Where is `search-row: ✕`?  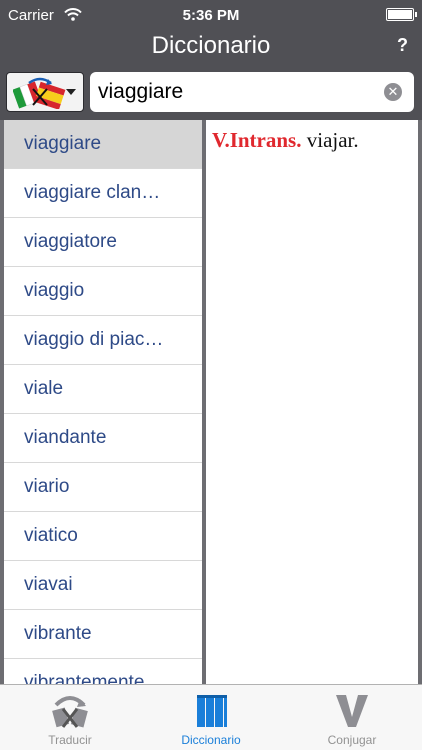 search-row: ✕ is located at coordinates (211, 92).